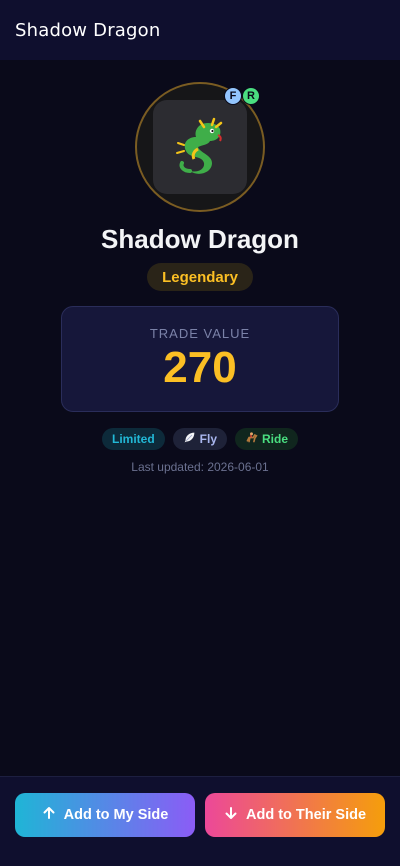  Describe the element at coordinates (189, 439) in the screenshot. I see `feather-icon` at that location.